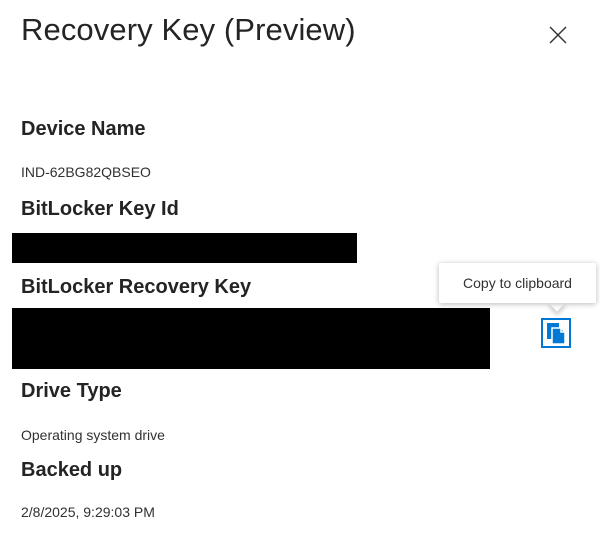 Image resolution: width=600 pixels, height=536 pixels. What do you see at coordinates (184, 248) in the screenshot?
I see `key-id-redacted-value` at bounding box center [184, 248].